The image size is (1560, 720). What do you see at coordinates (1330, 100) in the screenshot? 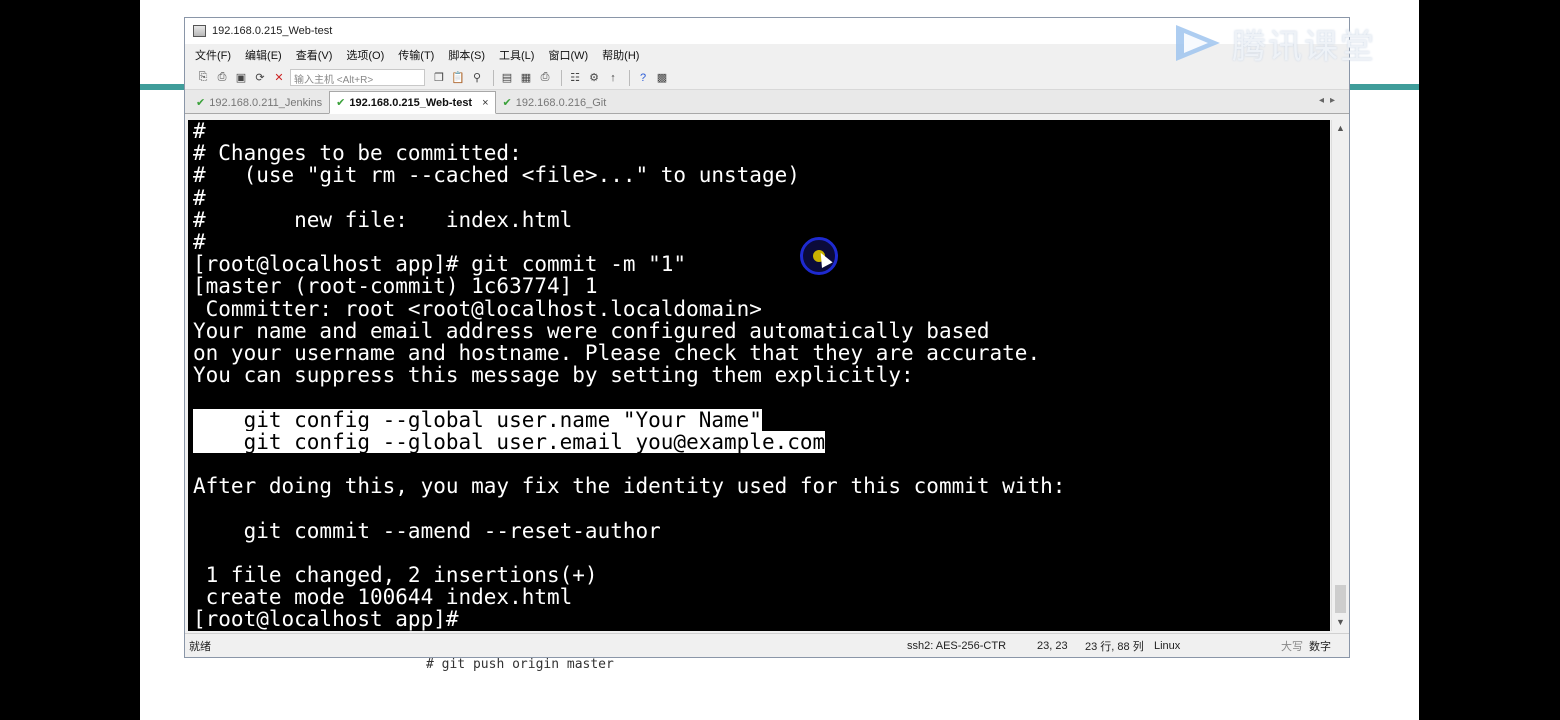
I see `tab-scroll-arrows-icon: ◂▸` at bounding box center [1330, 100].